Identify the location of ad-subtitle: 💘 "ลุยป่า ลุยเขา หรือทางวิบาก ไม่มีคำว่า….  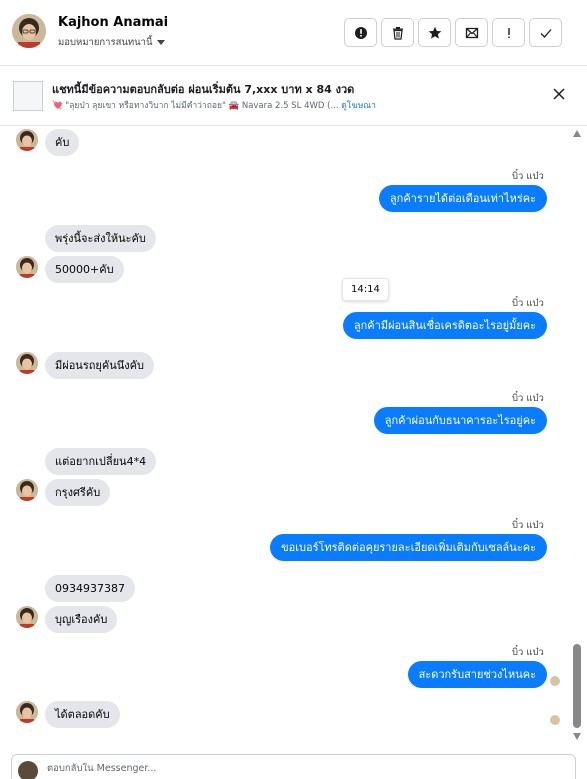
(214, 105).